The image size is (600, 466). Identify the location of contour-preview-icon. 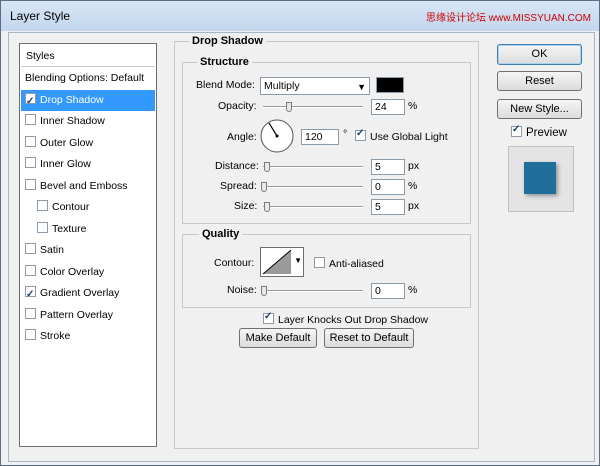
(277, 262).